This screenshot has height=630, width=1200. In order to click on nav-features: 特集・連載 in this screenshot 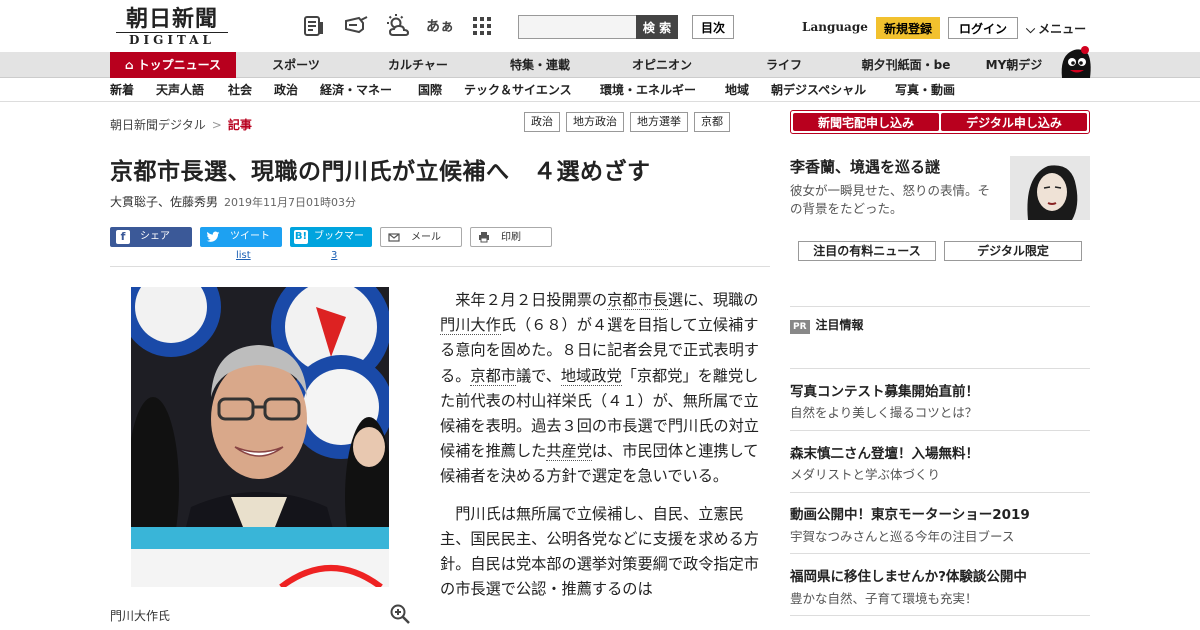, I will do `click(540, 65)`.